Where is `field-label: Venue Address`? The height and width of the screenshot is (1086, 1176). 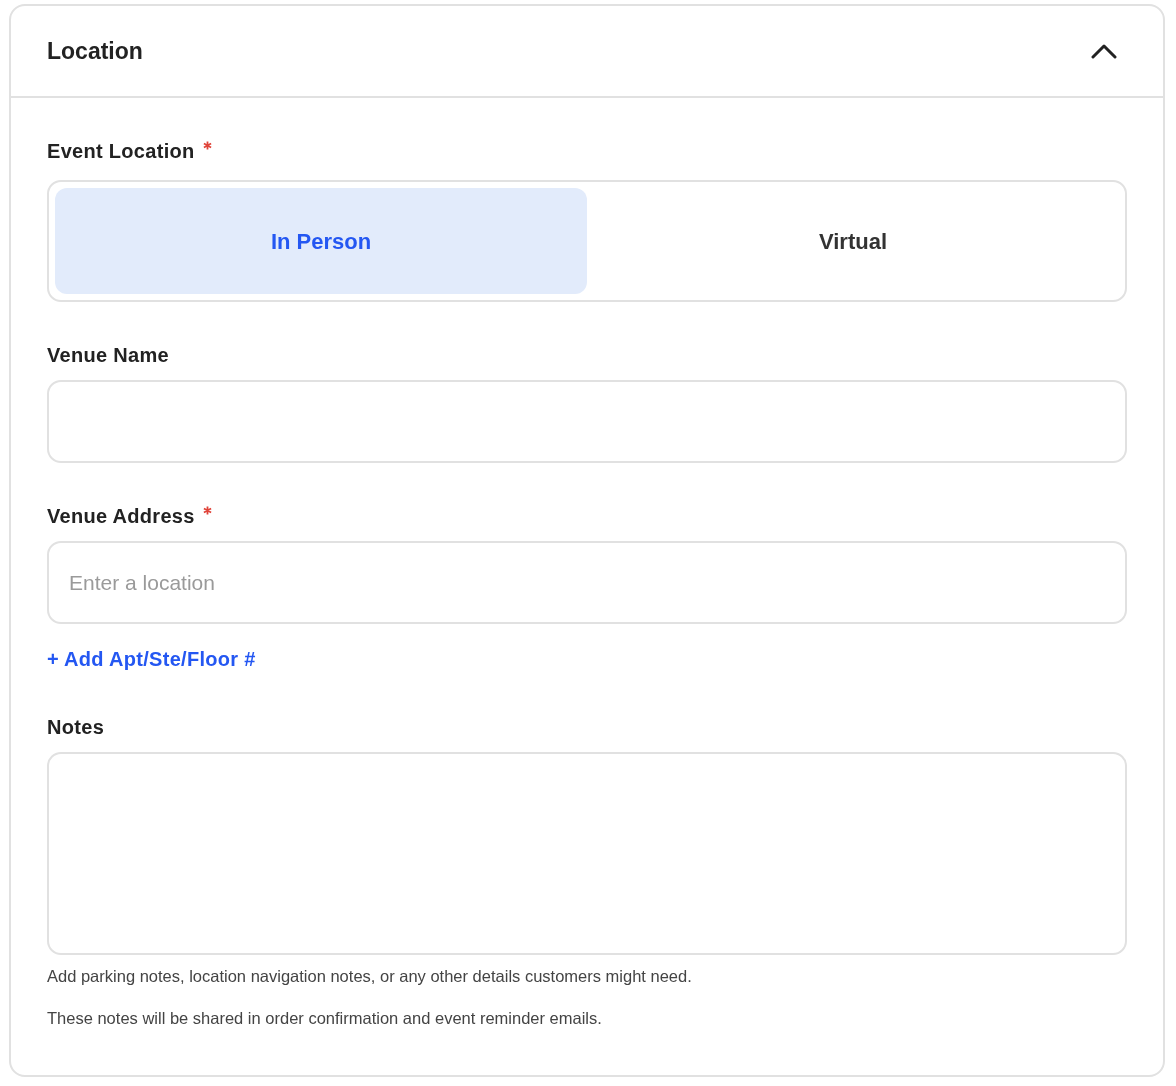 field-label: Venue Address is located at coordinates (121, 516).